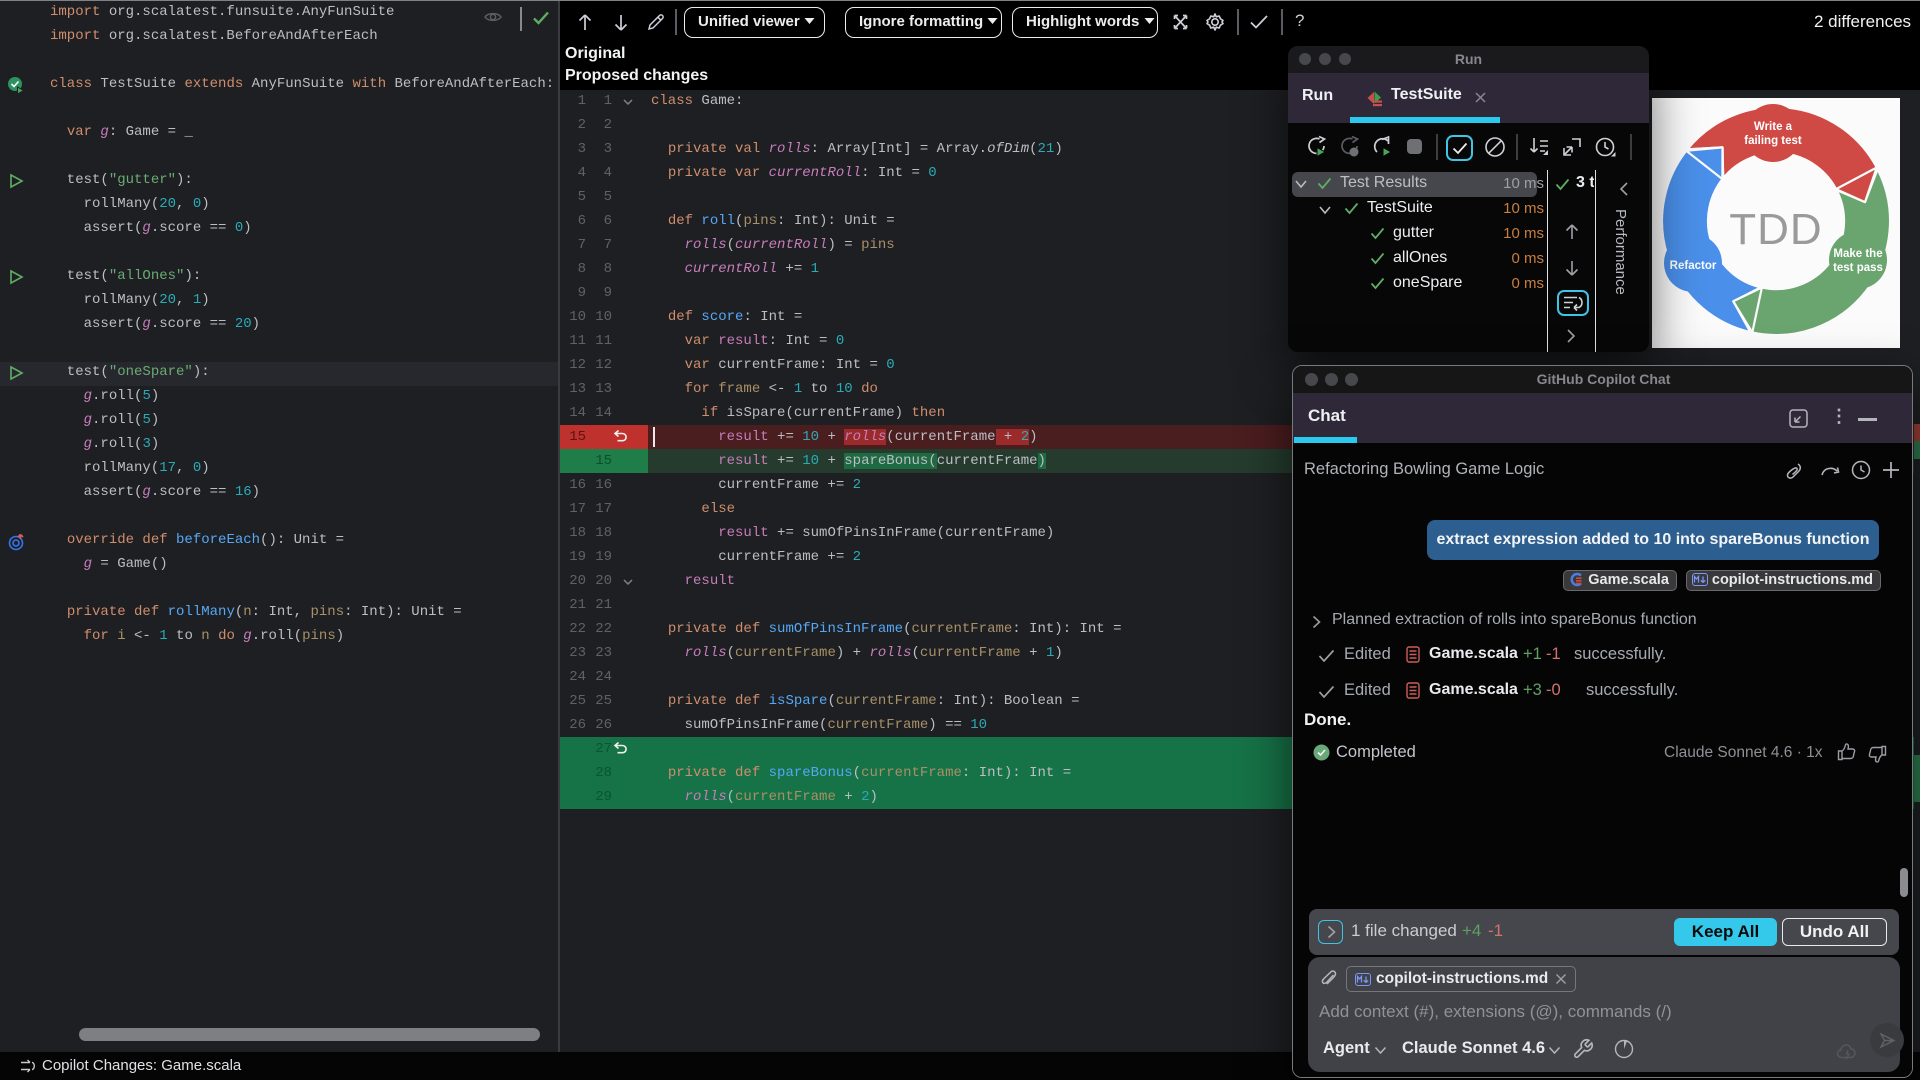 The width and height of the screenshot is (1920, 1080). I want to click on svg-text: Refactor, so click(1693, 266).